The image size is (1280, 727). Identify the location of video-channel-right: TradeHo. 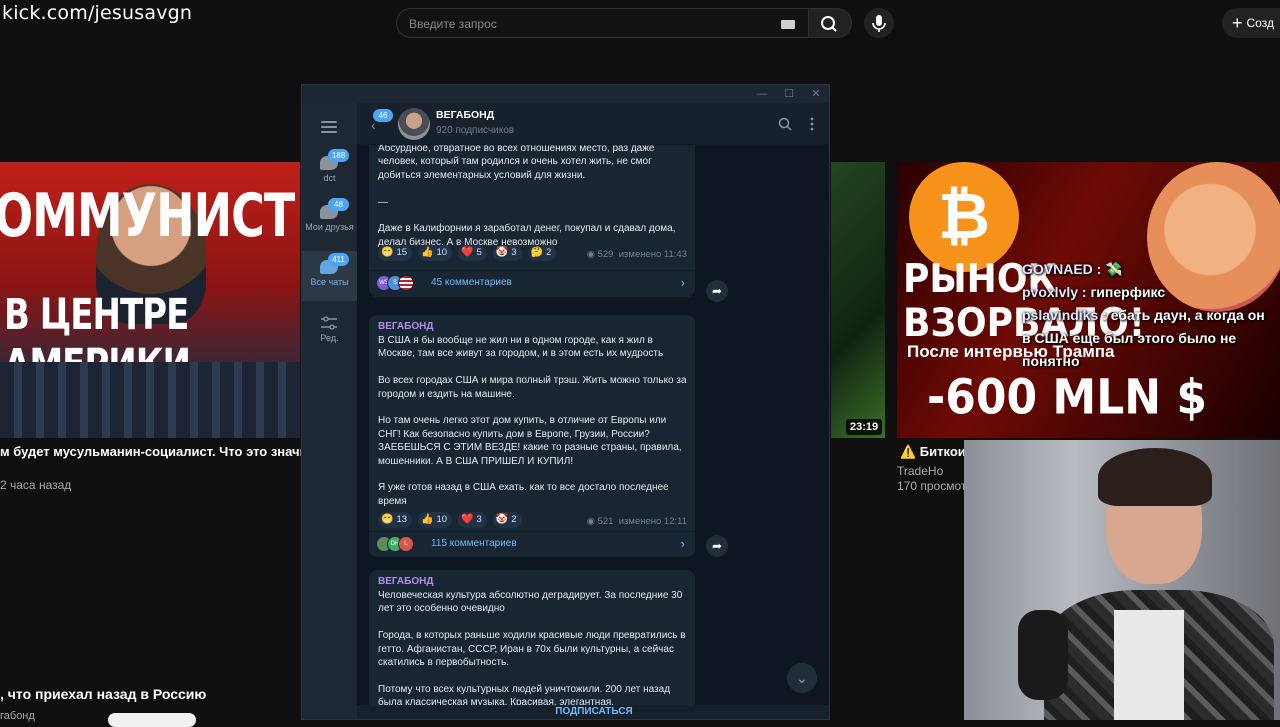
(920, 471).